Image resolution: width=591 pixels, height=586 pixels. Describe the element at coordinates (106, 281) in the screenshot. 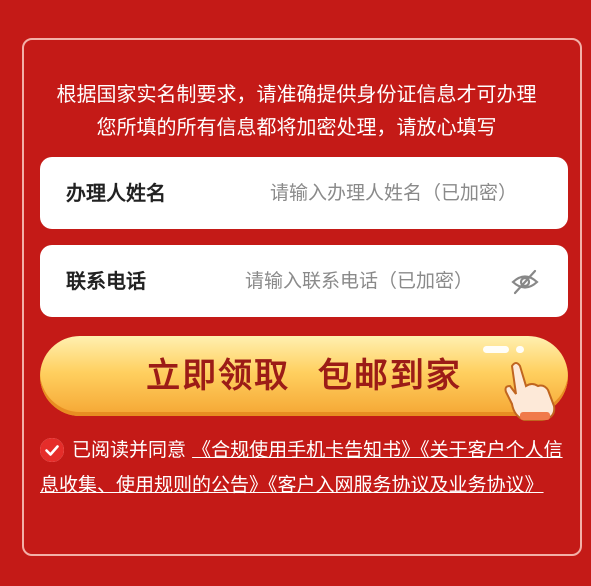

I see `phone-label: 联系电话` at that location.